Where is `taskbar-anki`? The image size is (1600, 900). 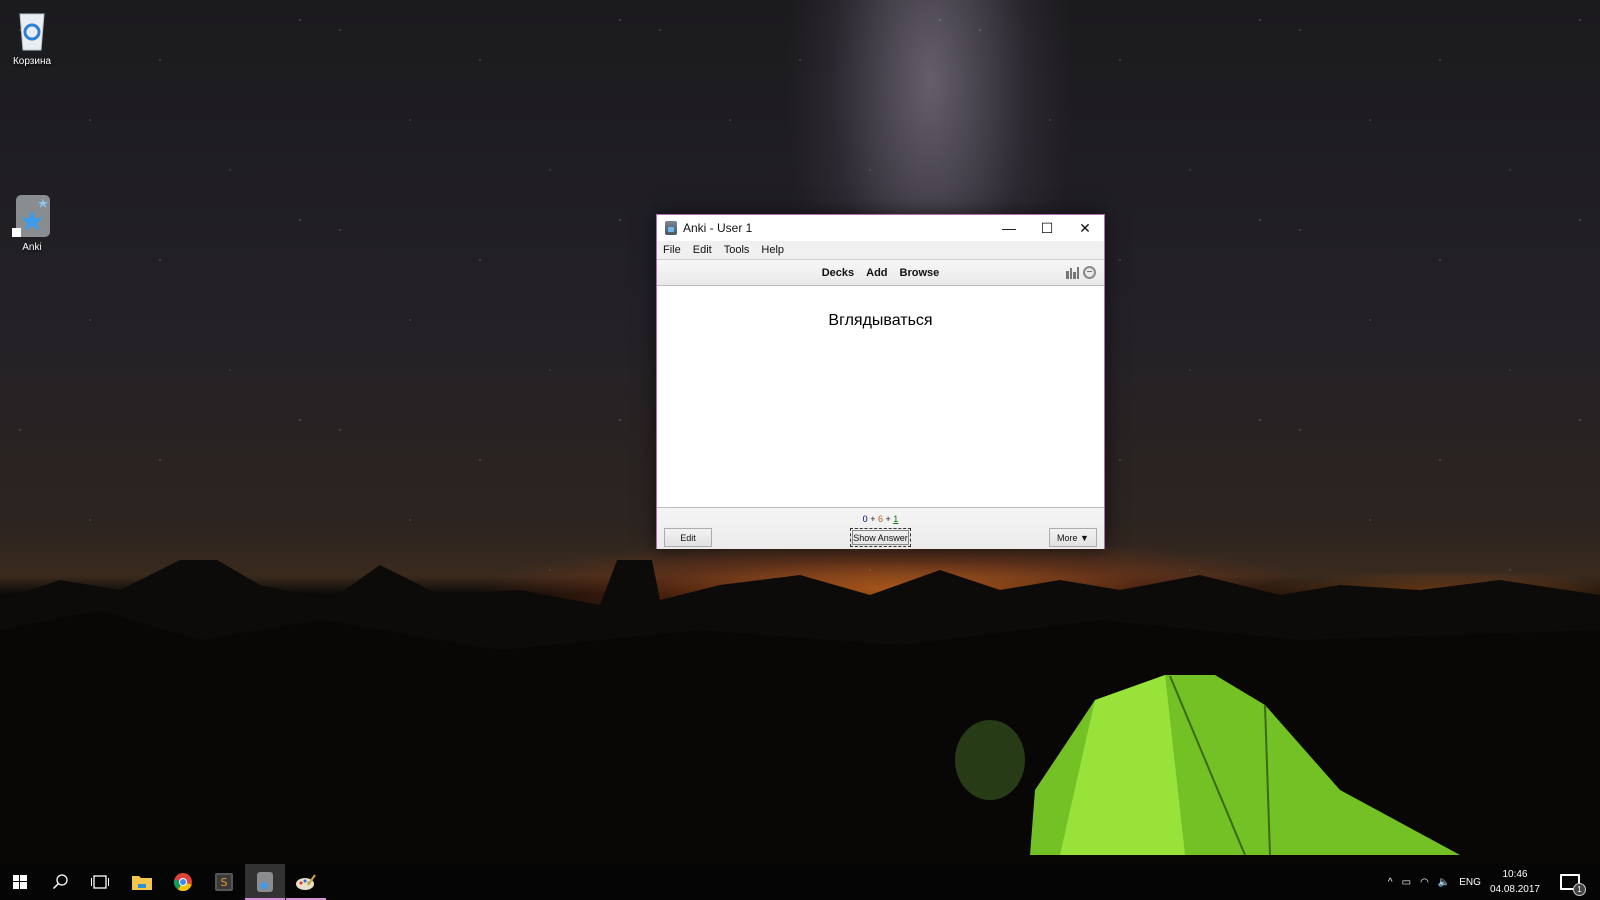
taskbar-anki is located at coordinates (265, 882).